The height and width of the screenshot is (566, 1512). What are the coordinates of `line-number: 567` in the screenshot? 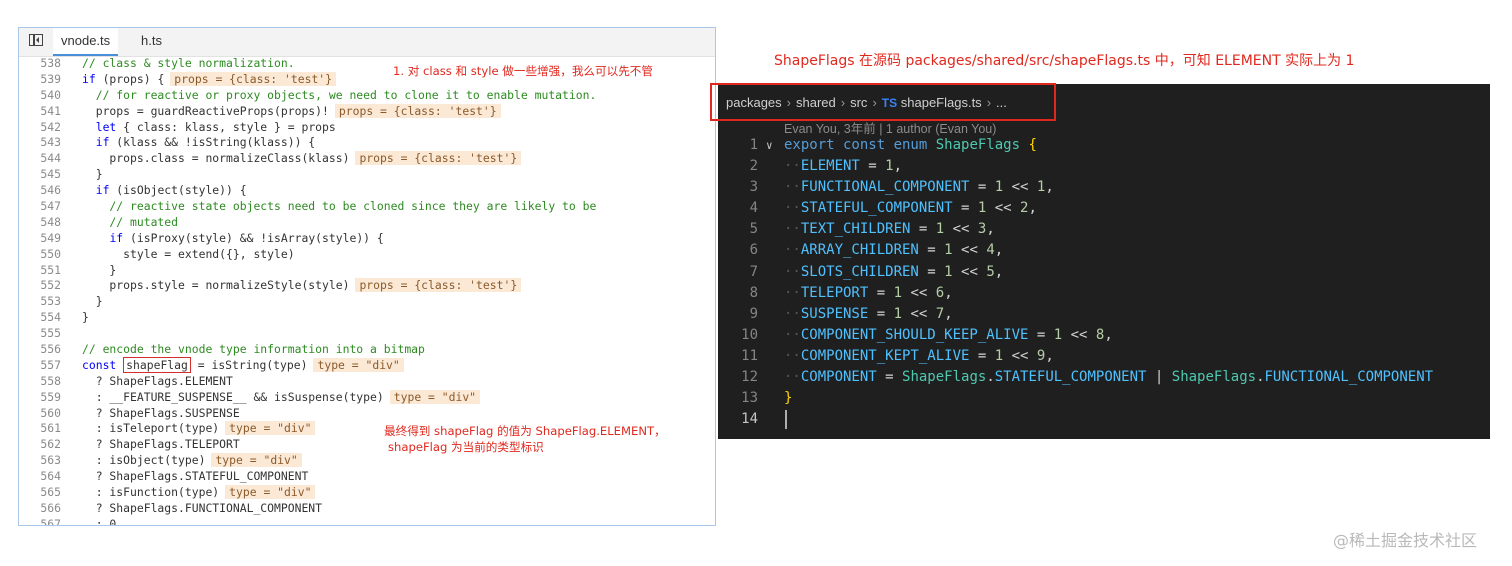 It's located at (50, 521).